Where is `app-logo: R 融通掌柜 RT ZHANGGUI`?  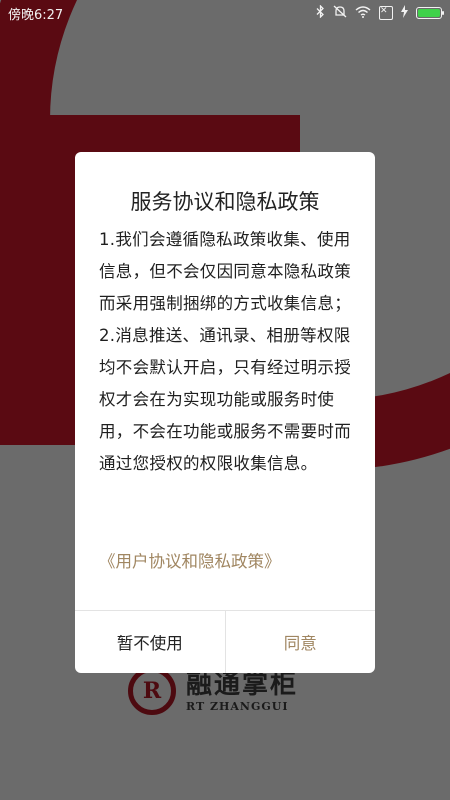 app-logo: R 融通掌柜 RT ZHANGGUI is located at coordinates (213, 691).